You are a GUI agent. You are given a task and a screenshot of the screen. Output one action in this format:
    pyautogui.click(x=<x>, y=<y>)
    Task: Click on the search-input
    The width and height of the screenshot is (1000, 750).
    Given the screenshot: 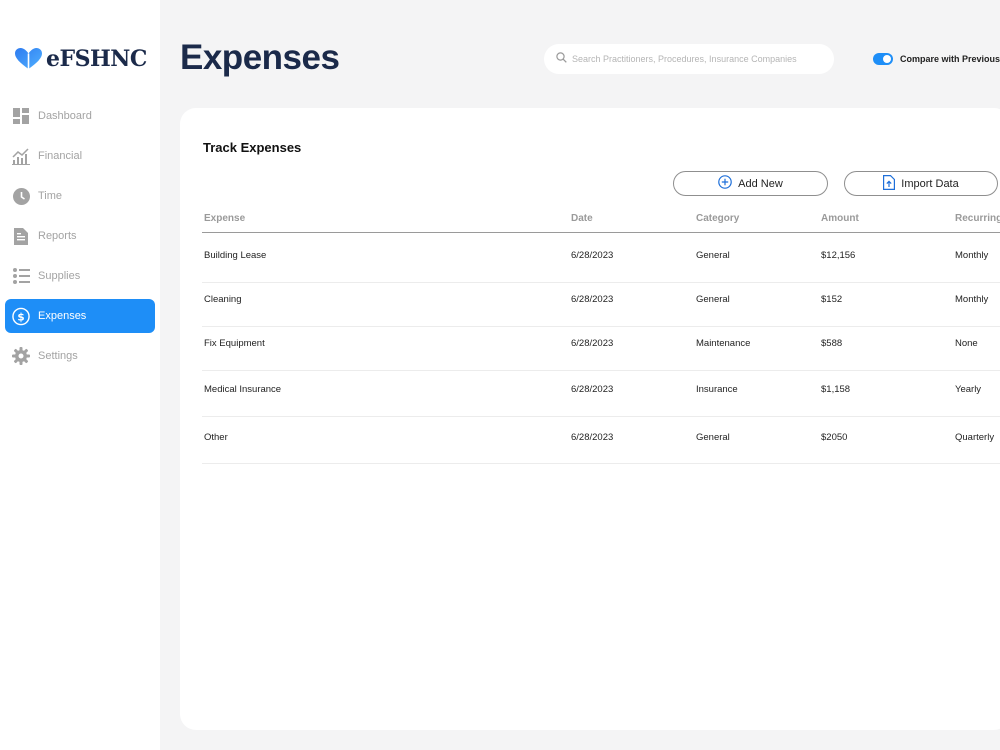 What is the action you would take?
    pyautogui.click(x=697, y=59)
    